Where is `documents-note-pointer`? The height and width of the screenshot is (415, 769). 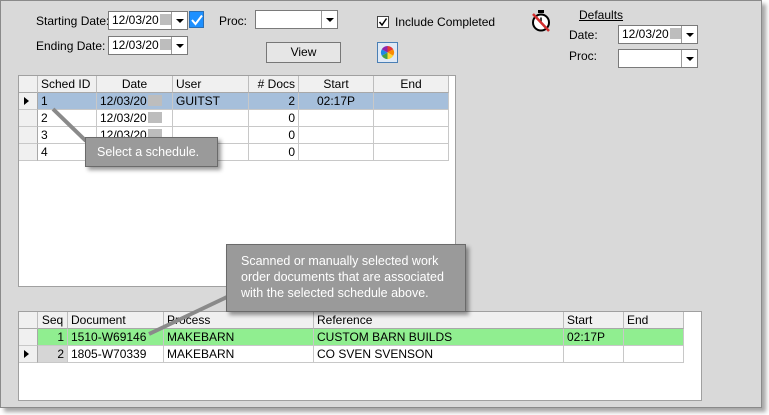 documents-note-pointer is located at coordinates (188, 315).